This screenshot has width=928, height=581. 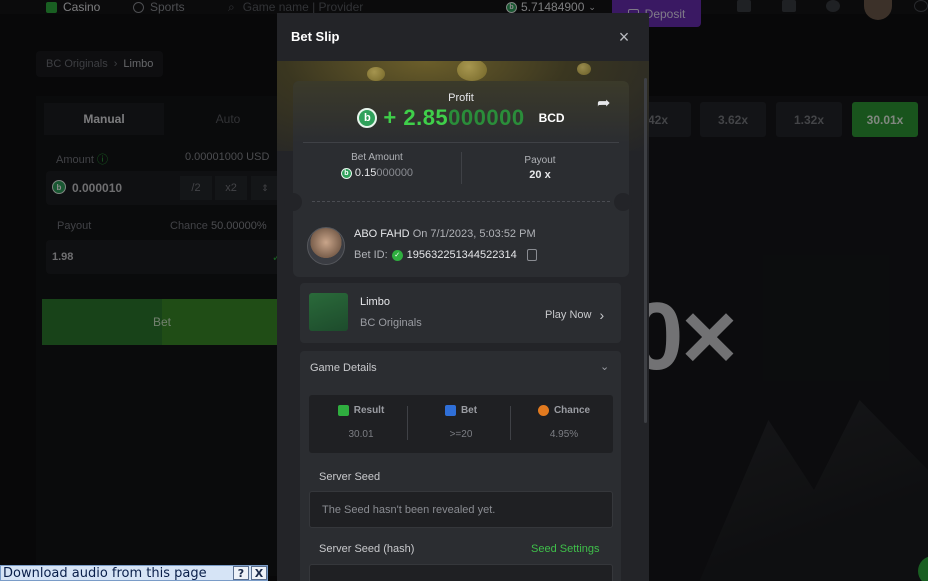 I want to click on profit-row: b + 2.85000000 BCD, so click(x=461, y=118).